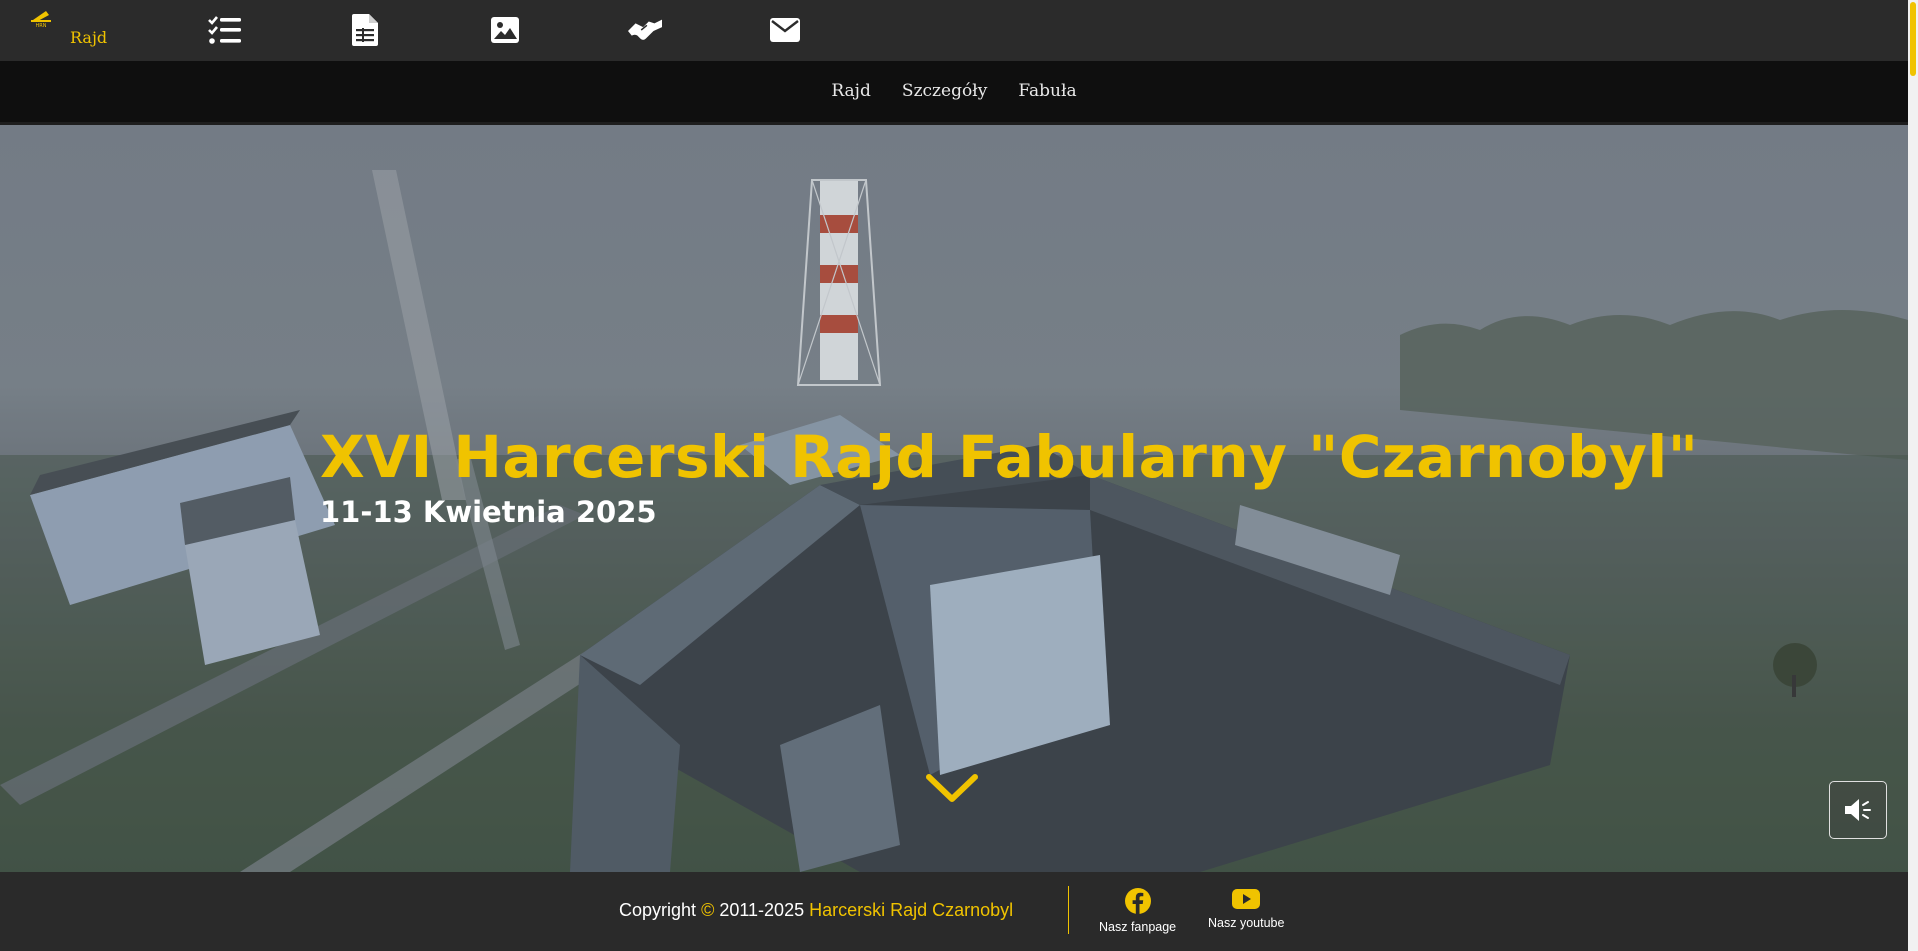 The image size is (1918, 951). Describe the element at coordinates (89, 37) in the screenshot. I see `brand-label: Rajd` at that location.